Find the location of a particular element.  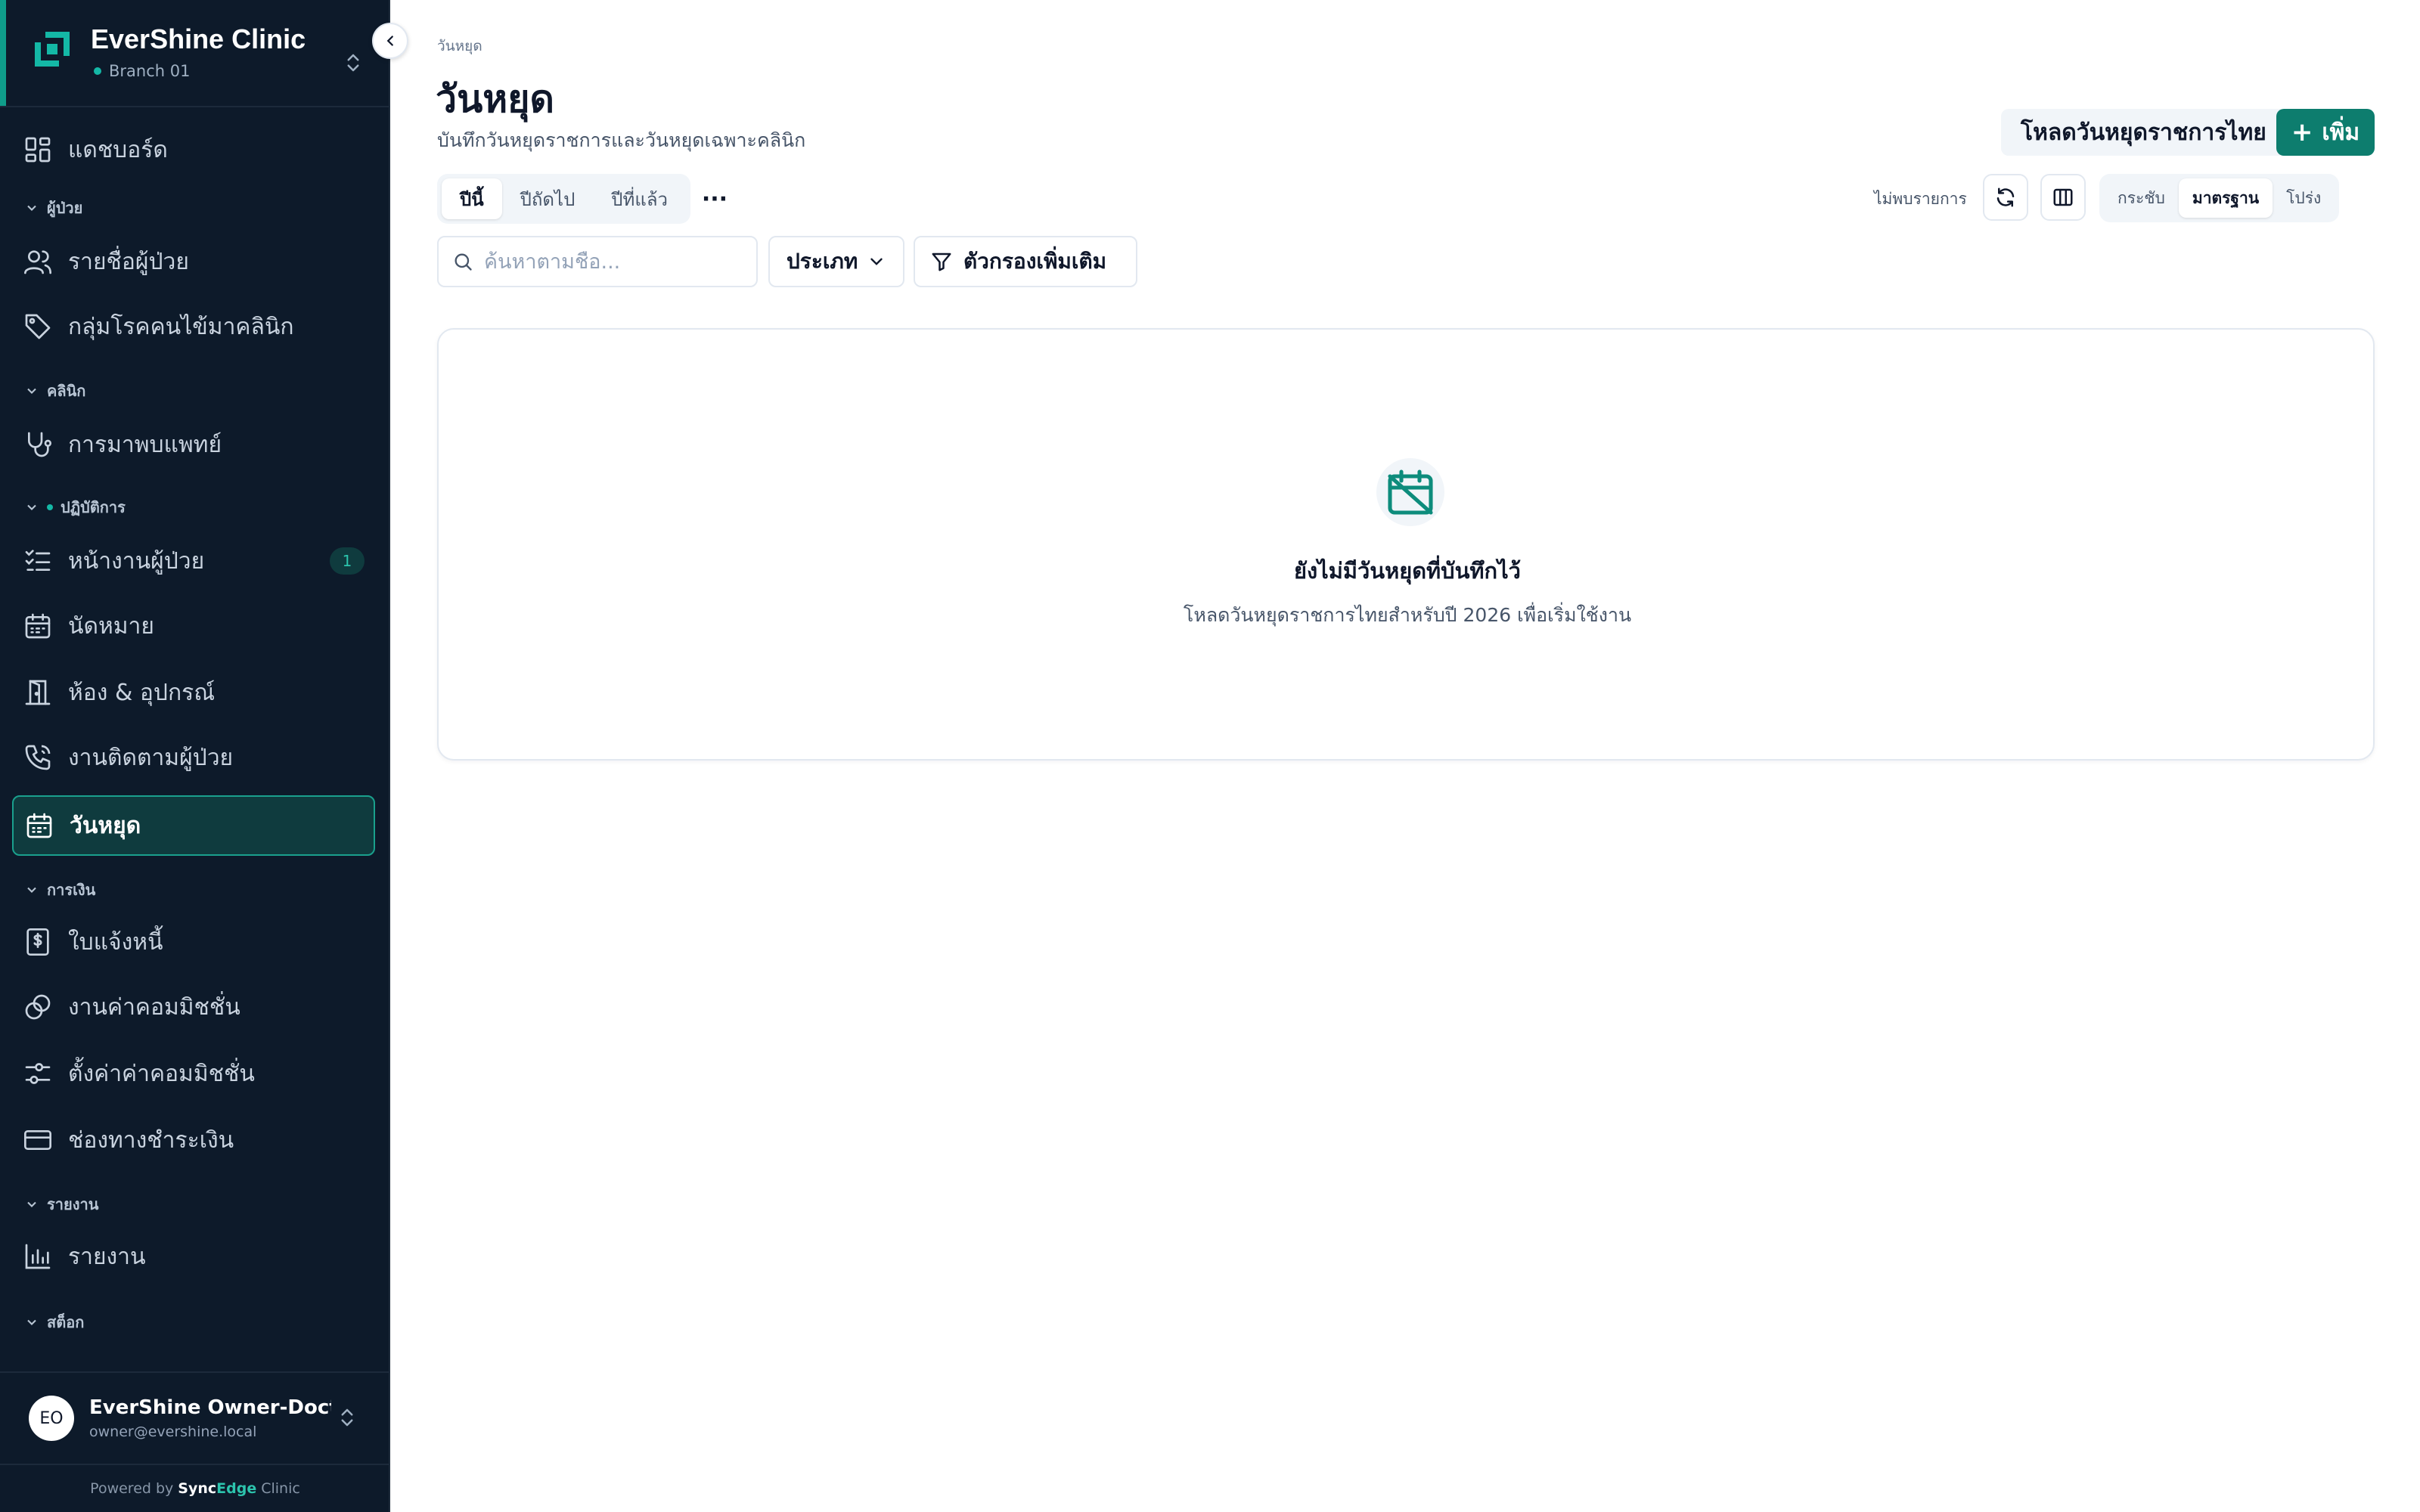

section-clinic: คลินิก is located at coordinates (54, 391).